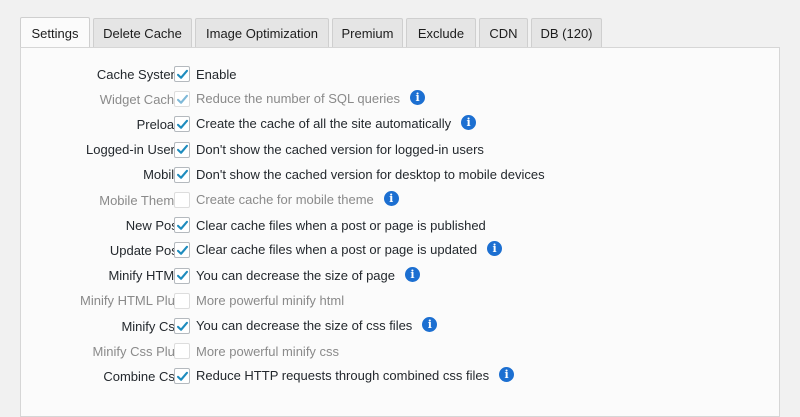  Describe the element at coordinates (142, 99) in the screenshot. I see `setting-label-widget-cache: Widget Cache:` at that location.